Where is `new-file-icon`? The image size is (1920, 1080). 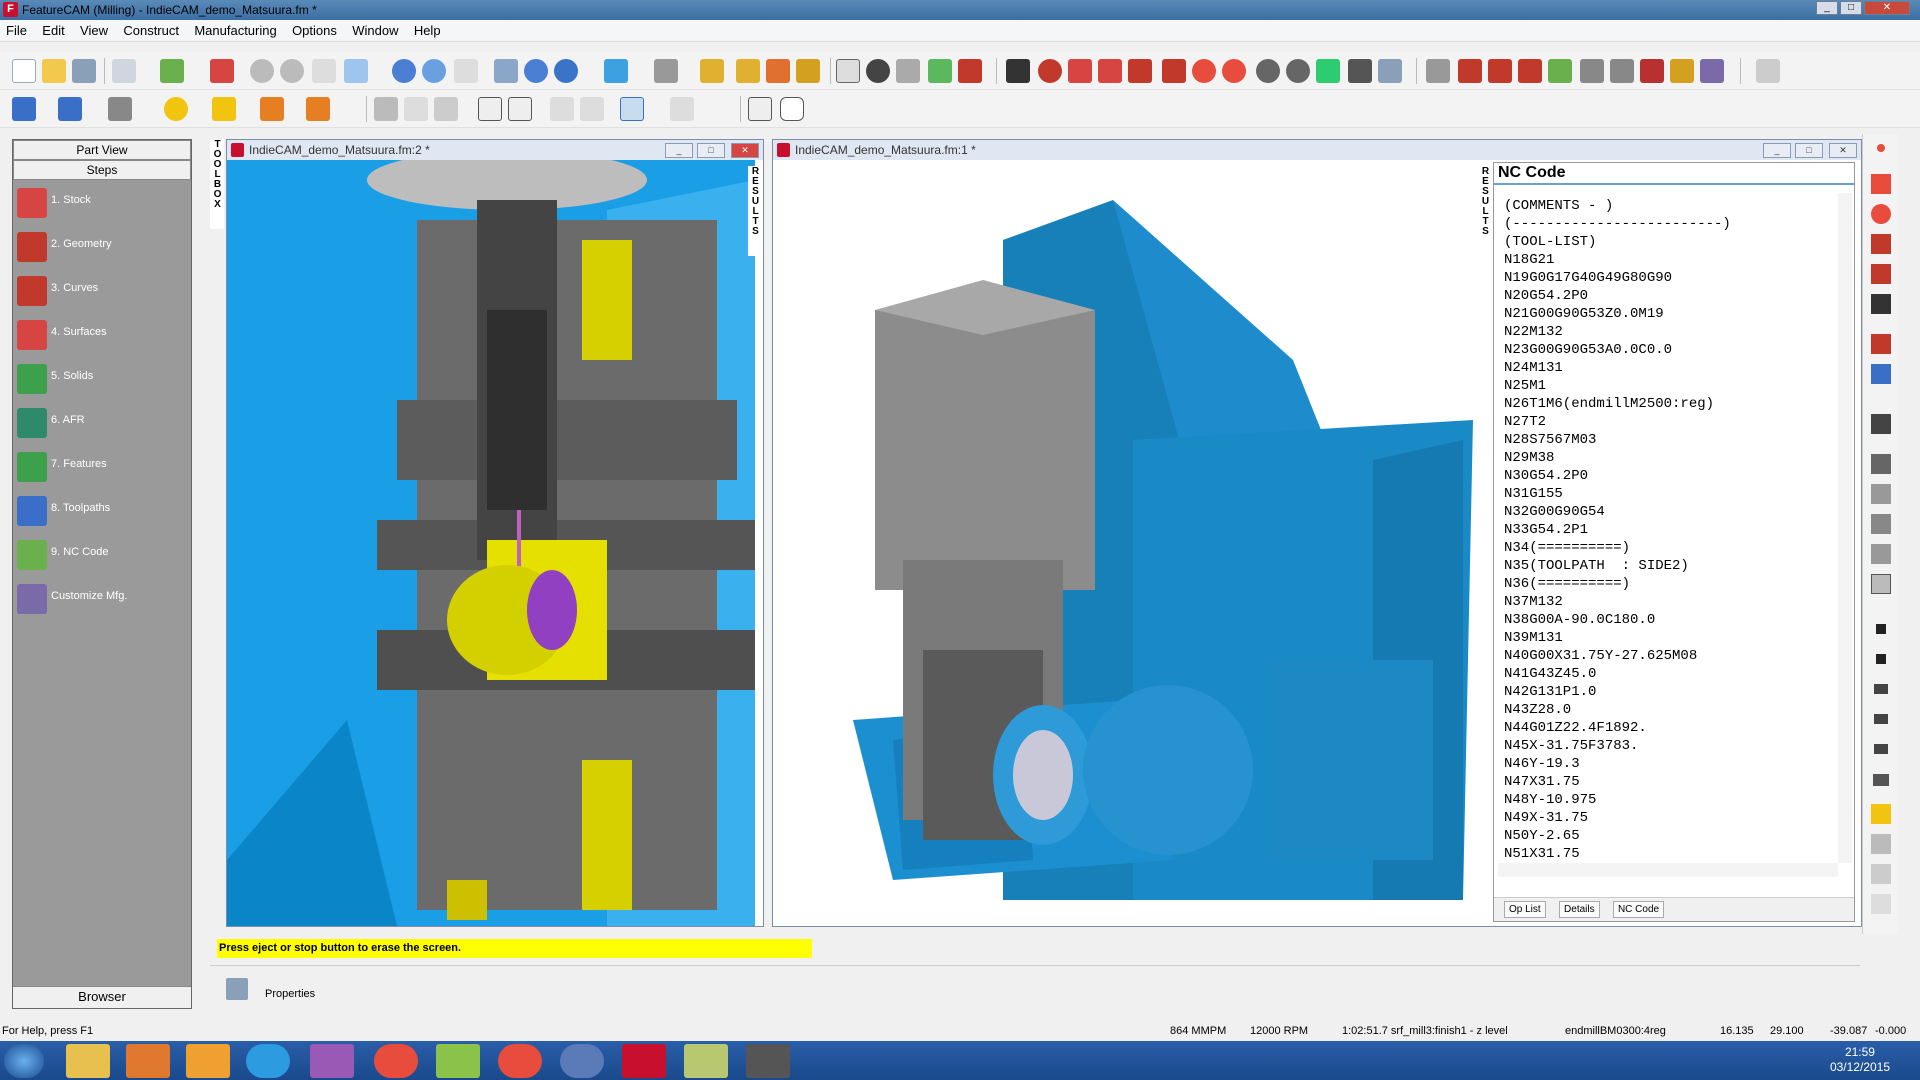
new-file-icon is located at coordinates (24, 71).